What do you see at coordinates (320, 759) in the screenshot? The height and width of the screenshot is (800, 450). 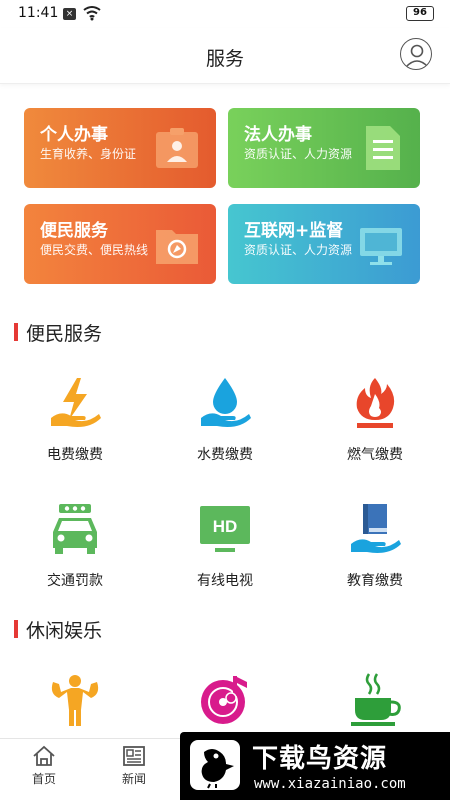 I see `watermark-title: 下载鸟资源` at bounding box center [320, 759].